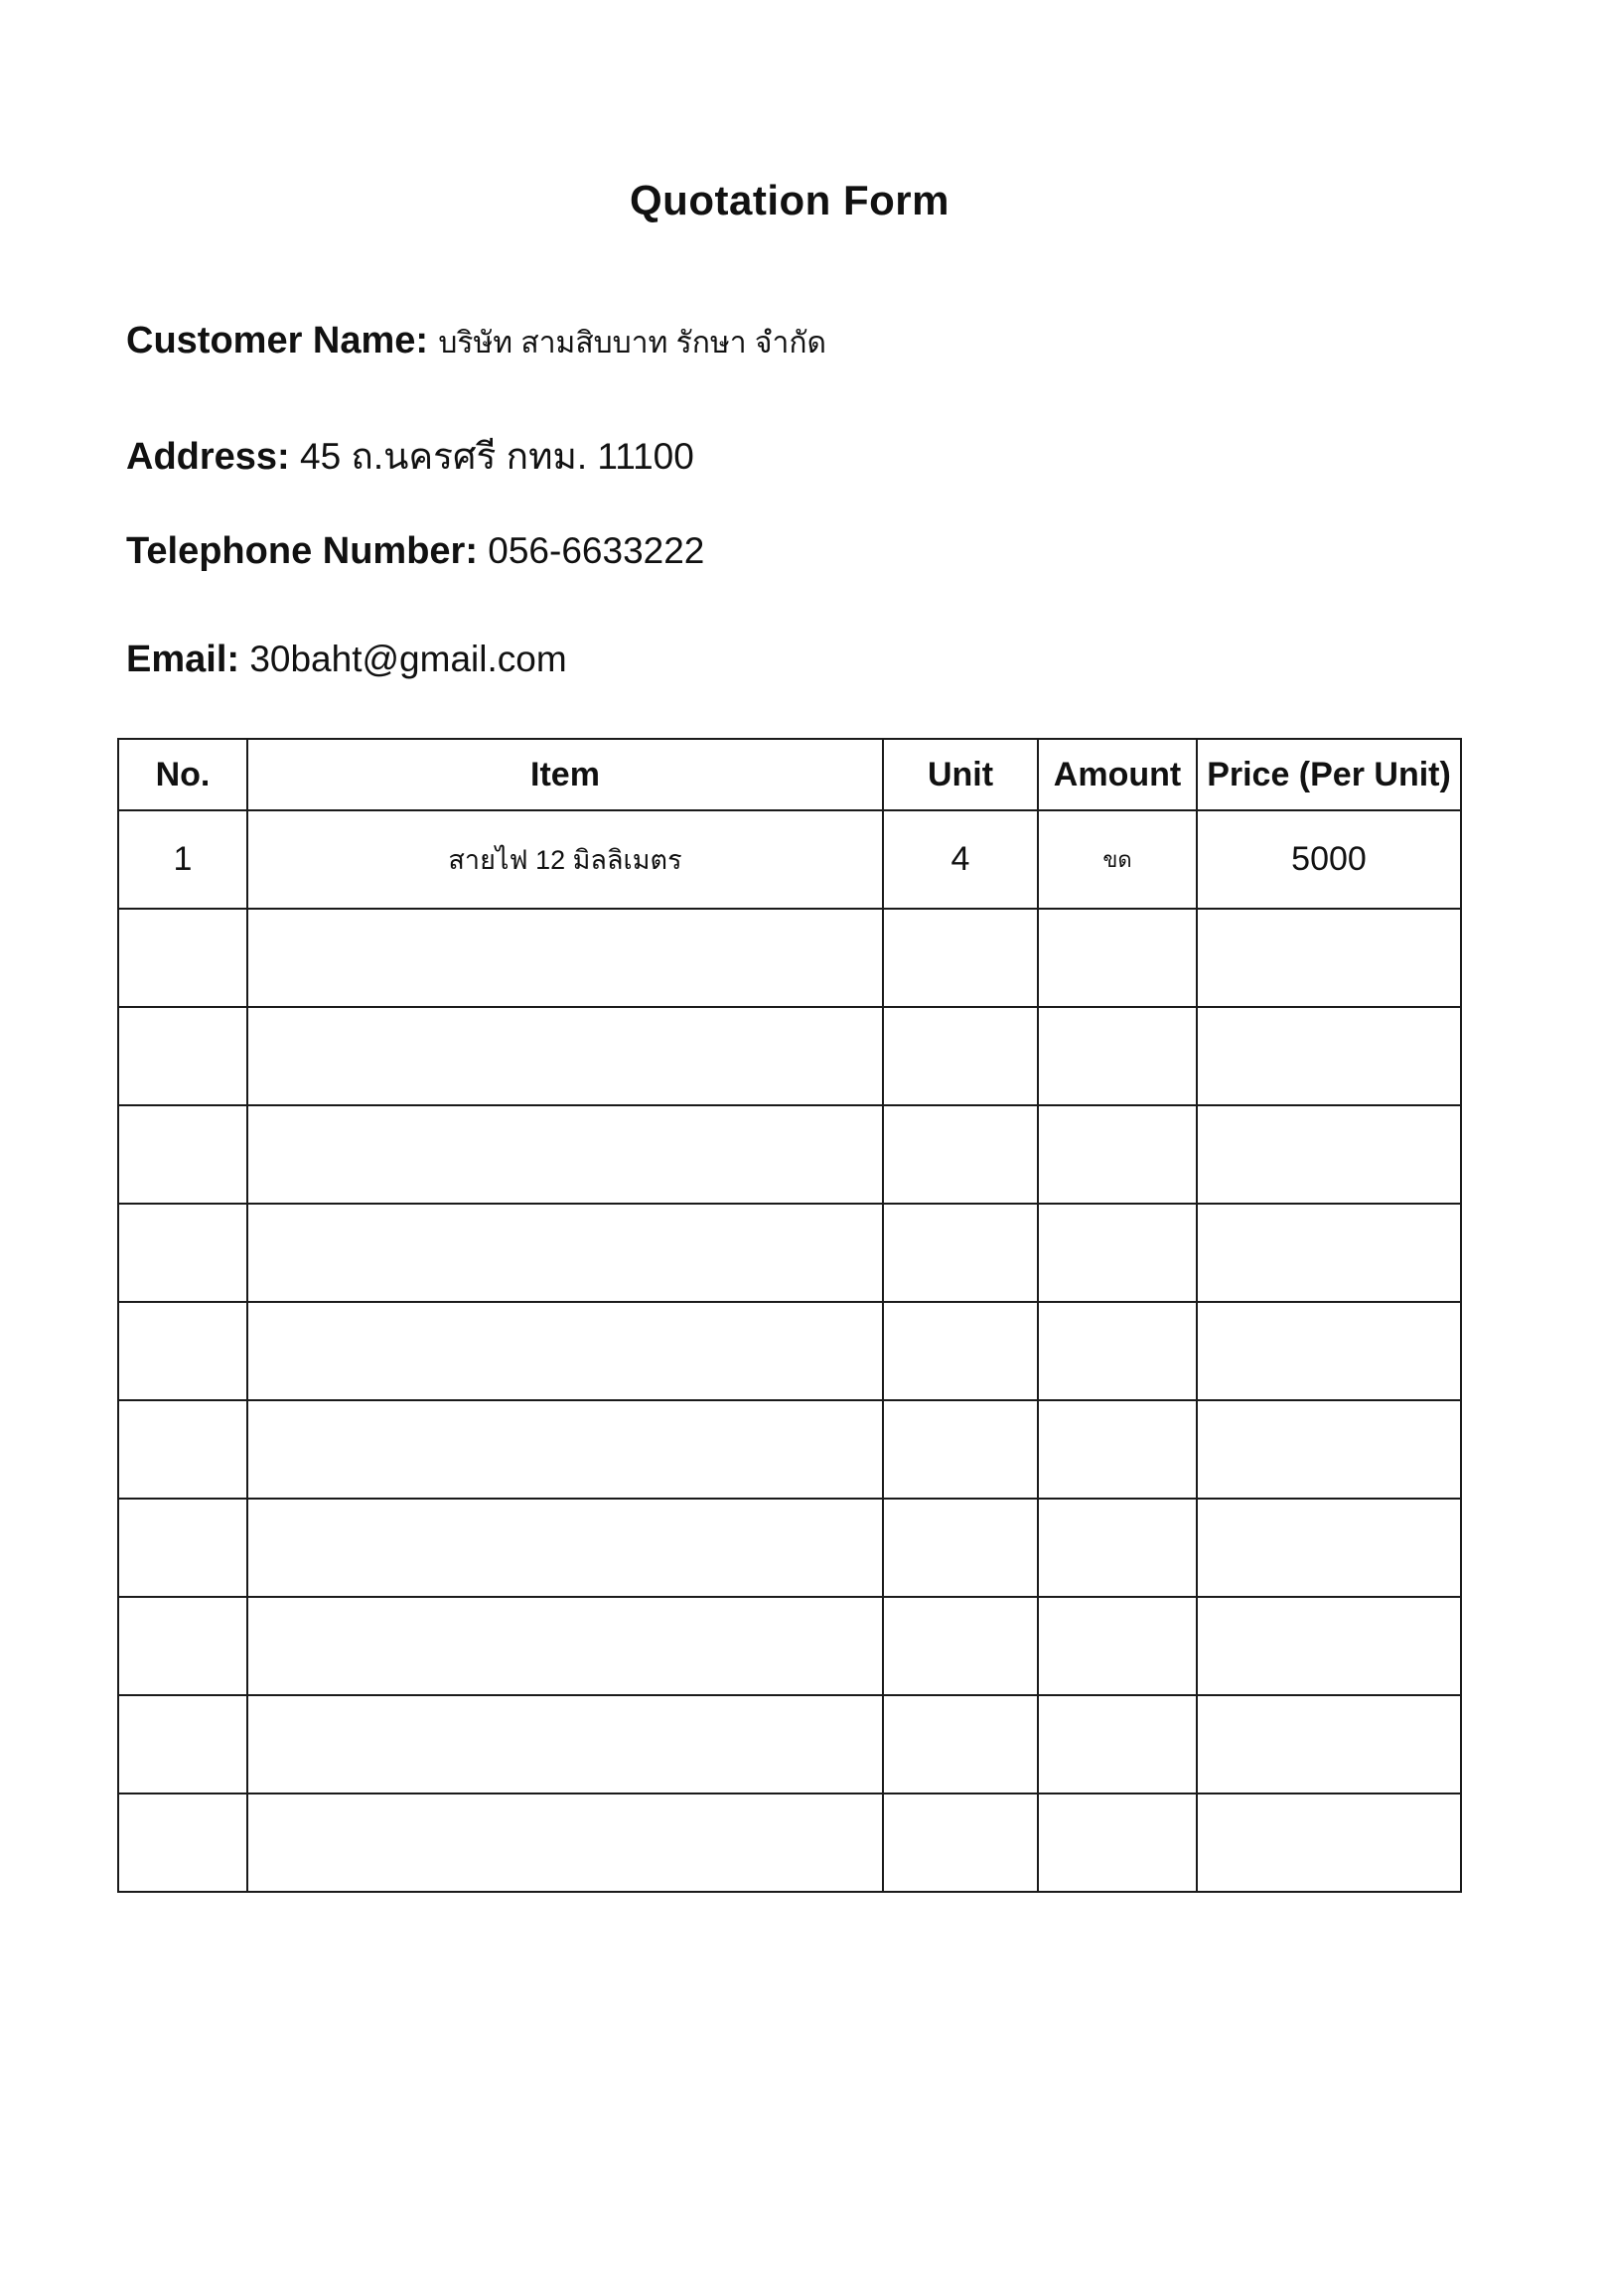  Describe the element at coordinates (565, 859) in the screenshot. I see `cell-item: สายไฟ 12 มิลลิเมตร` at that location.